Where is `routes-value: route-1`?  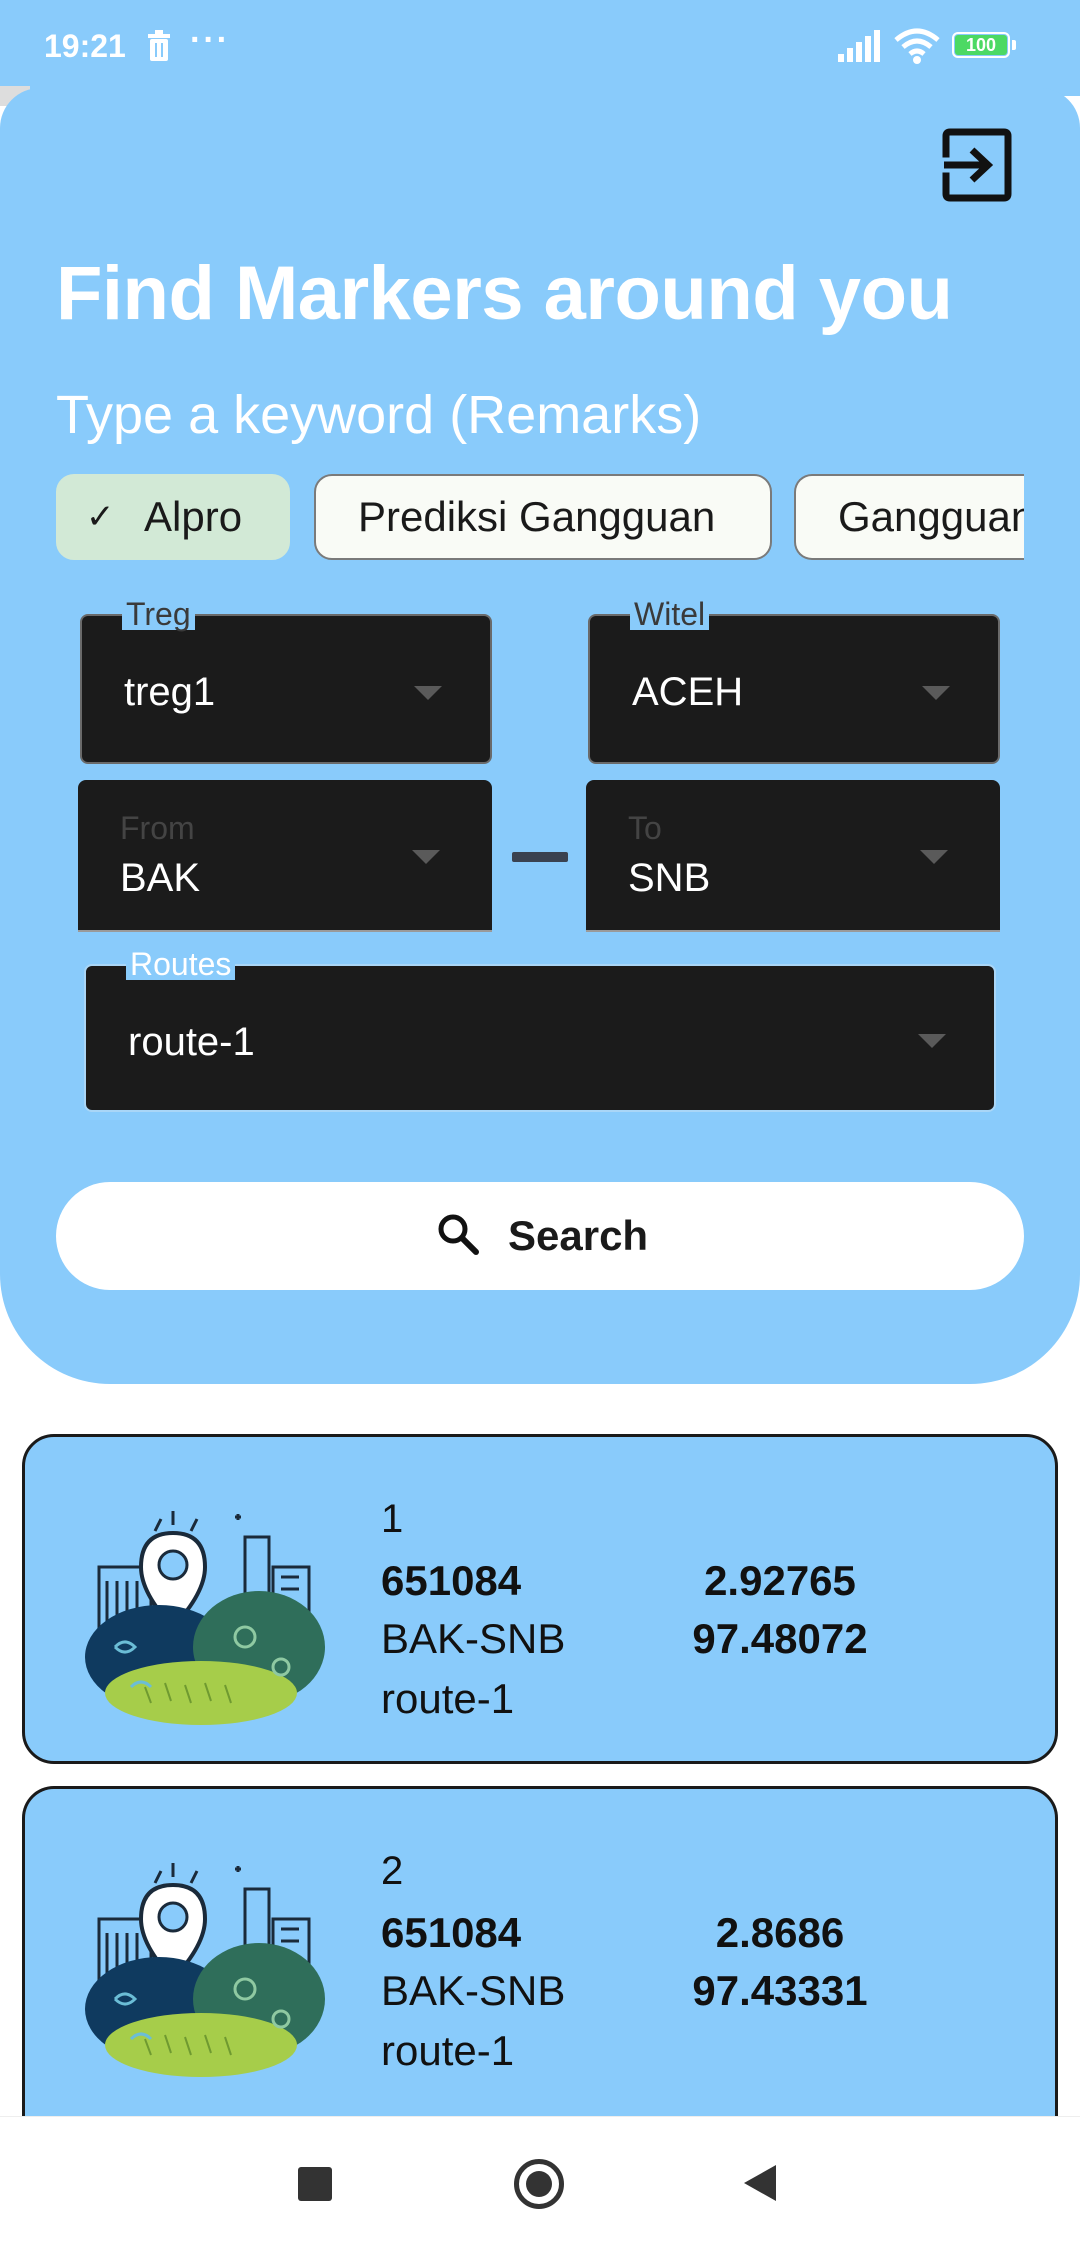 routes-value: route-1 is located at coordinates (191, 1042).